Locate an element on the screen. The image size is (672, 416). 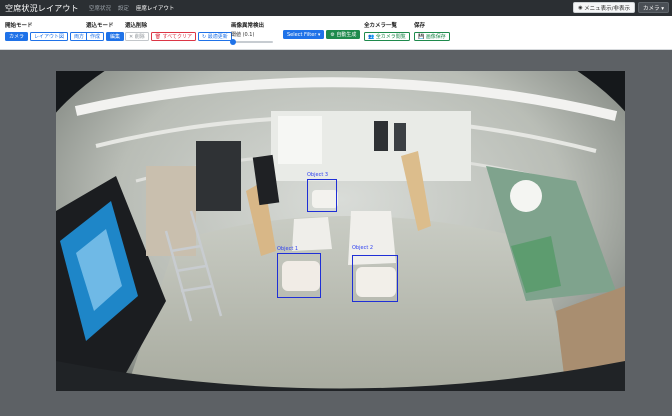
detection-label-object-1: Object 1 is located at coordinates (288, 249).